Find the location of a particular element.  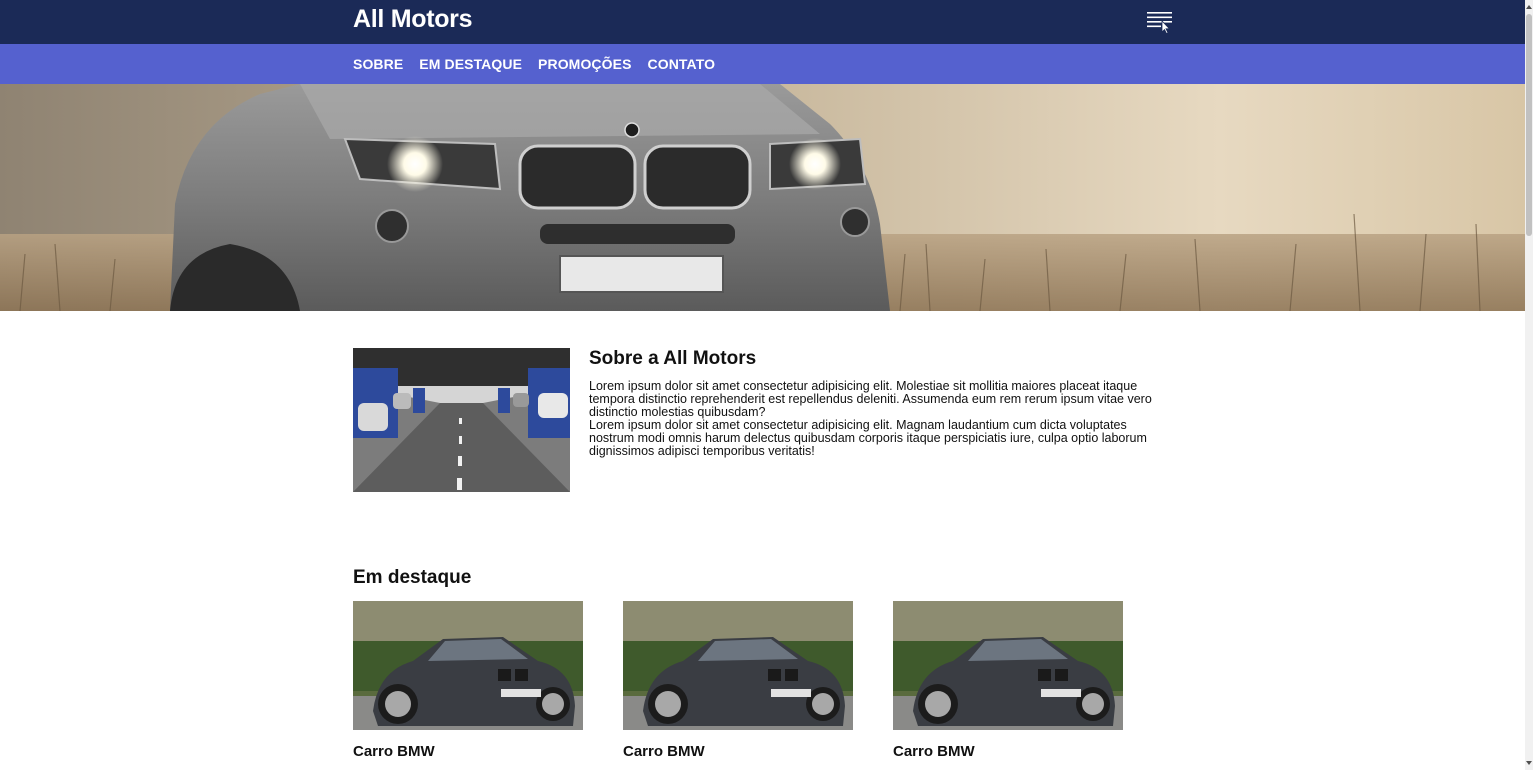

hamburger-menu-button is located at coordinates (1159, 21).